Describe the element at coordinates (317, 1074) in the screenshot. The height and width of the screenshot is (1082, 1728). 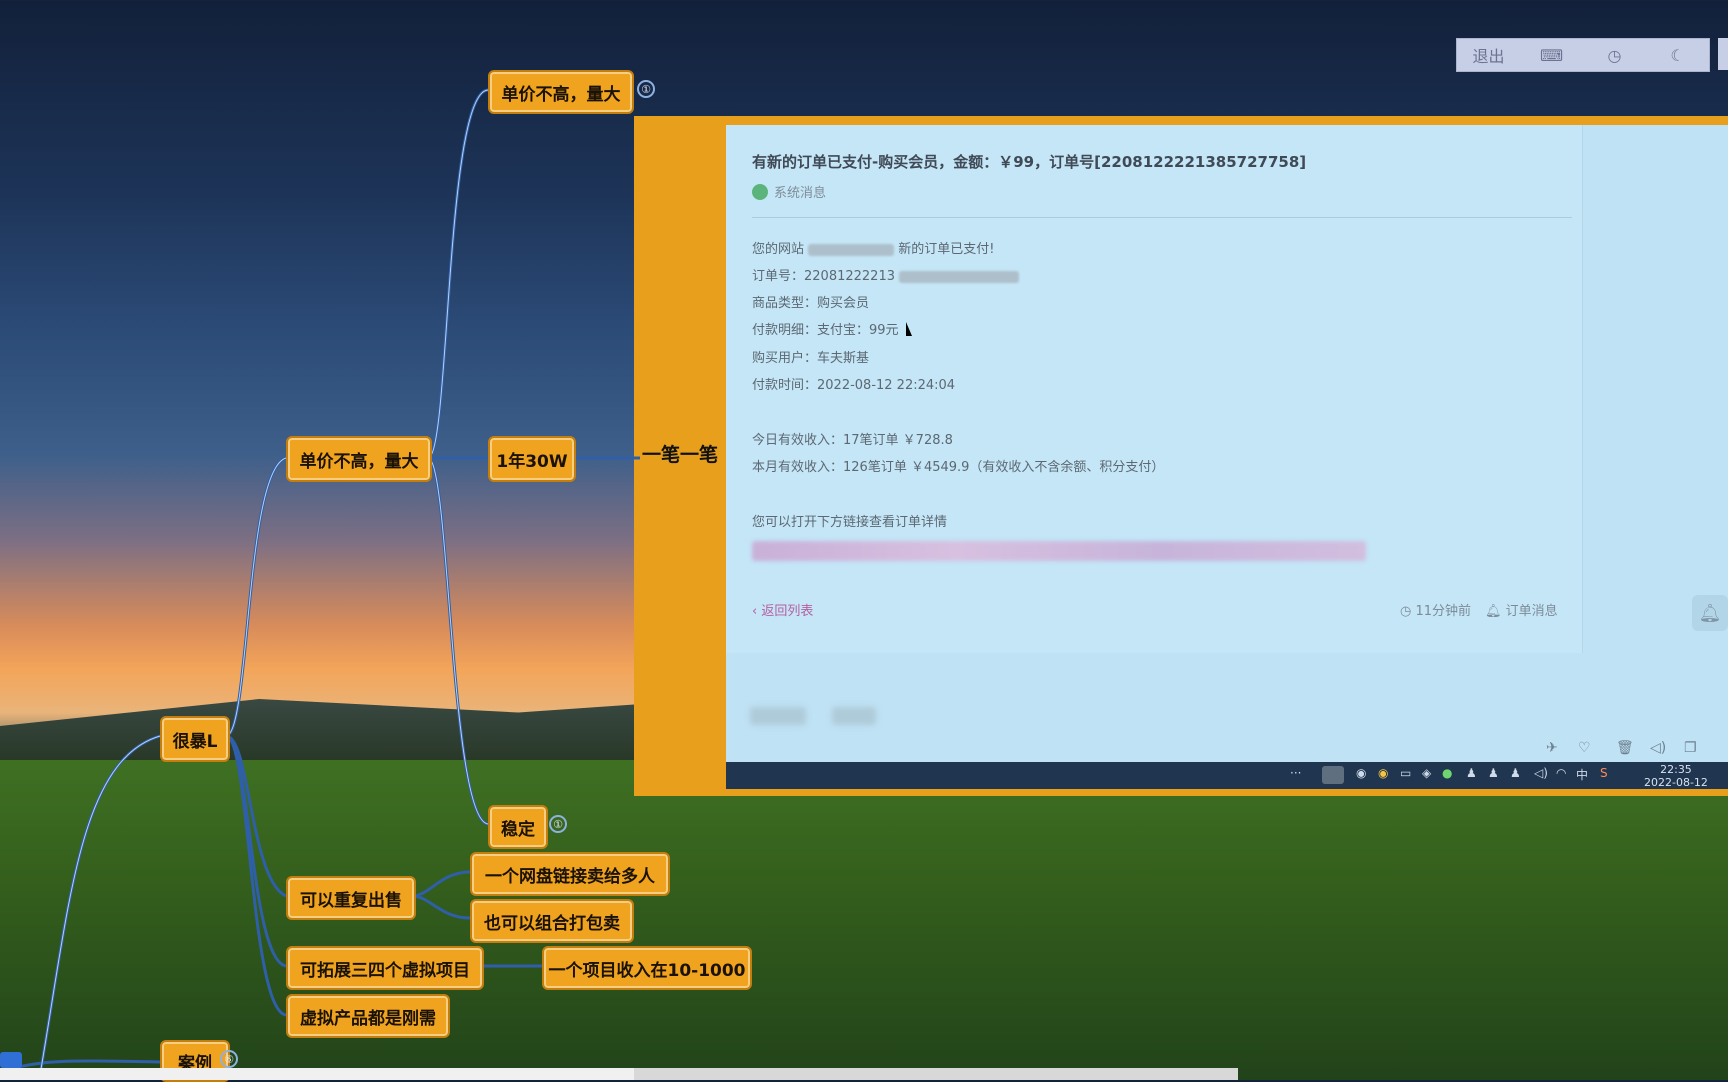
I see `scrollbar-track` at that location.